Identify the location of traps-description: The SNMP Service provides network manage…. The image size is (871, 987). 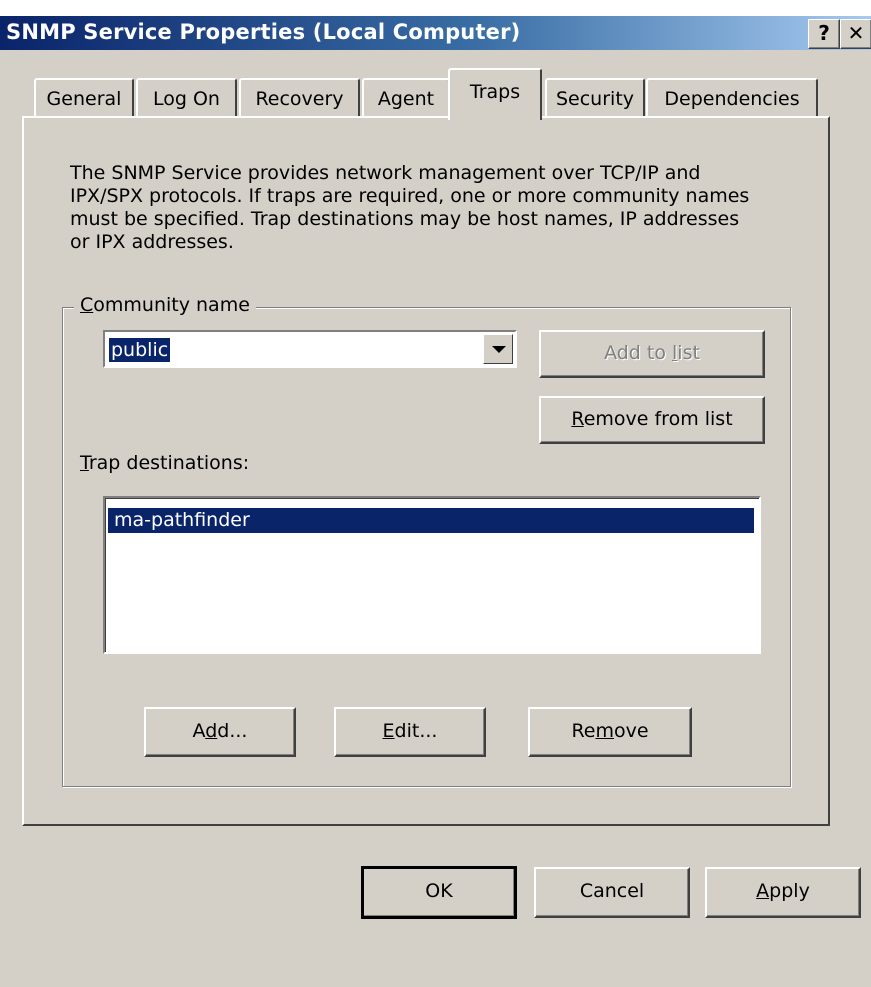
(410, 207).